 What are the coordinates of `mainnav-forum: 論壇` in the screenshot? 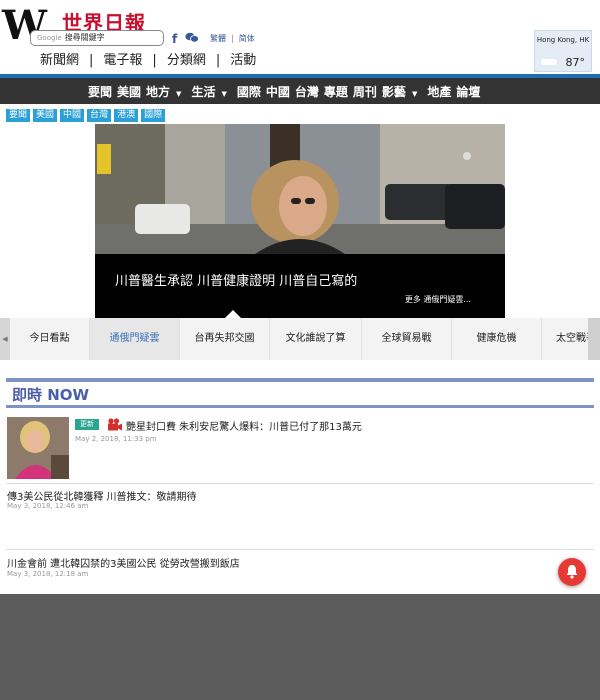 It's located at (468, 92).